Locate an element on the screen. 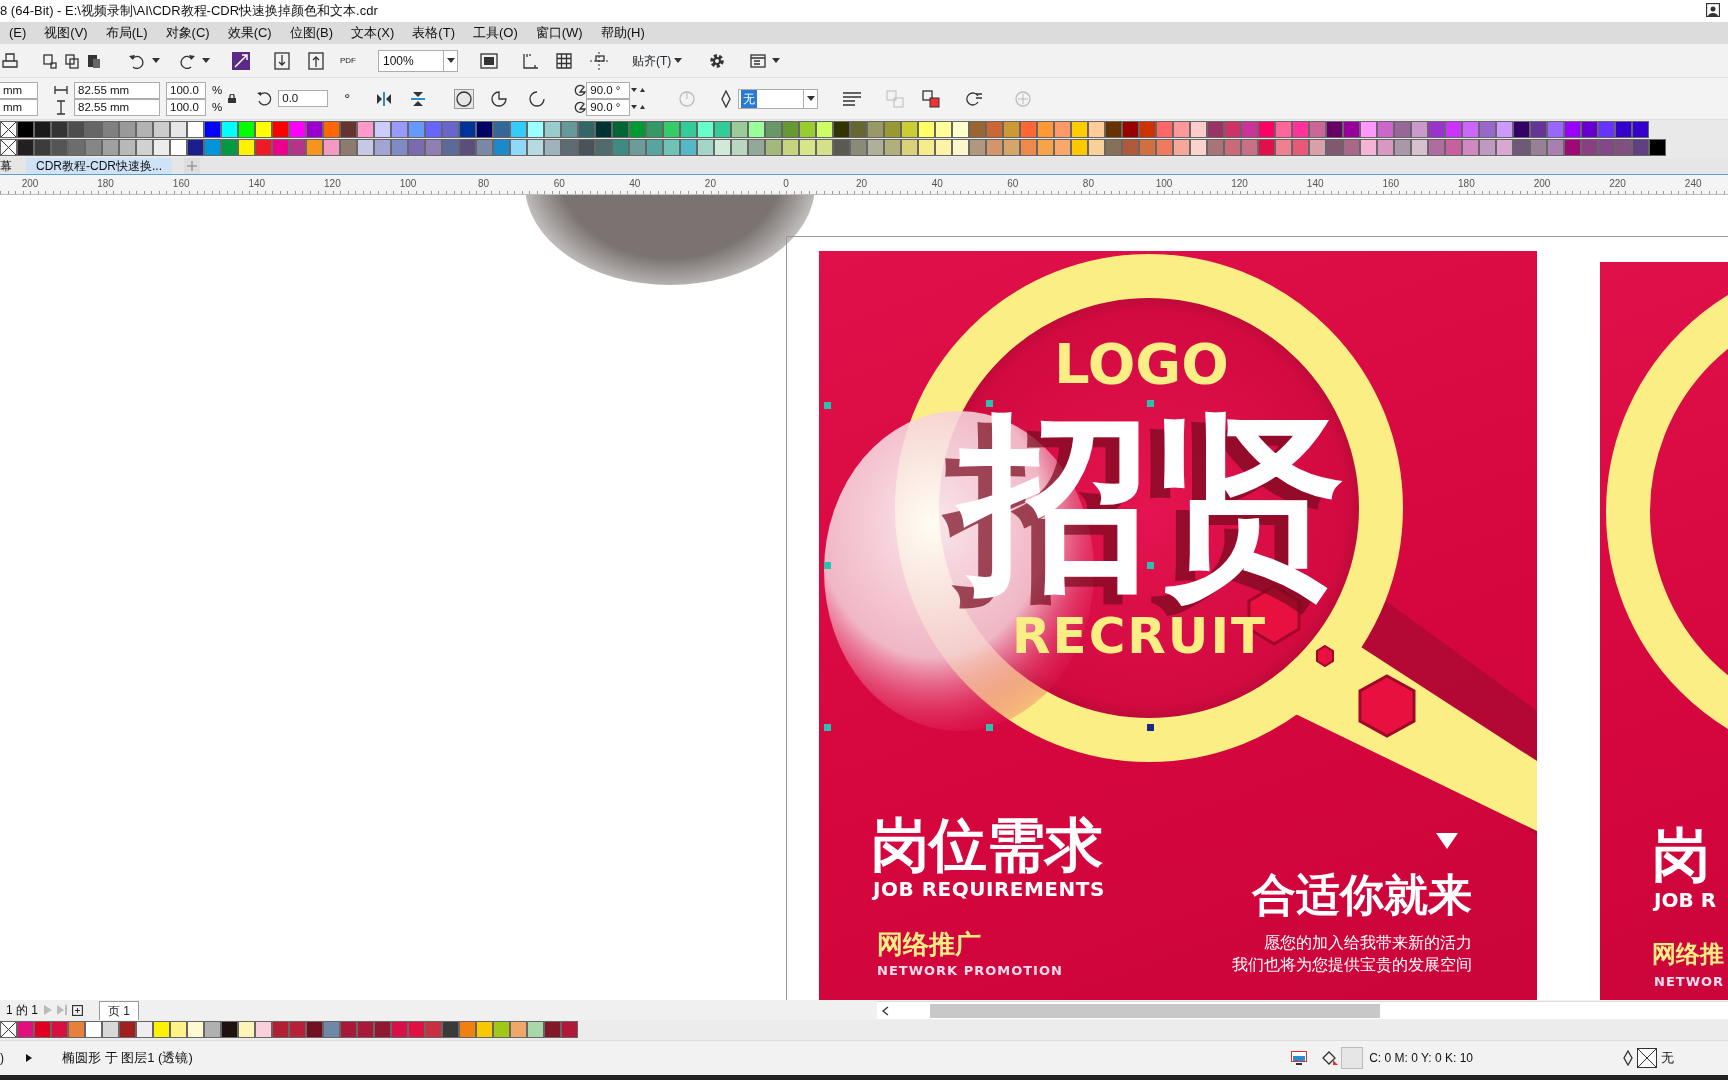 Image resolution: width=1728 pixels, height=1080 pixels. job-subtitle: NETWOR is located at coordinates (1689, 981).